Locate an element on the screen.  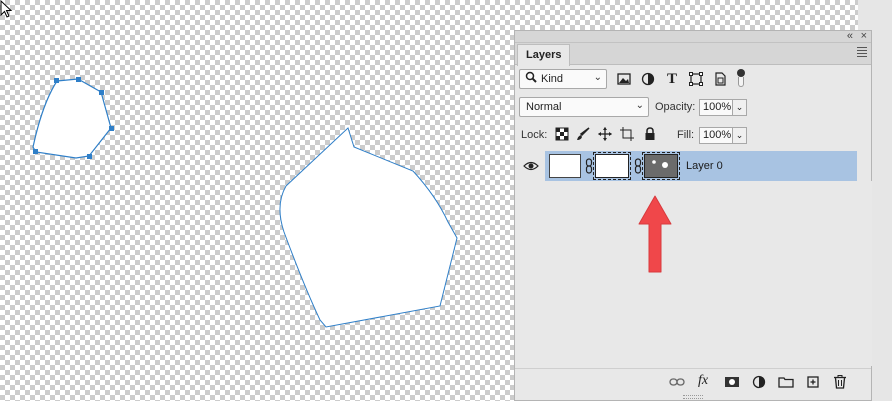
panel-footer: fx is located at coordinates (693, 381).